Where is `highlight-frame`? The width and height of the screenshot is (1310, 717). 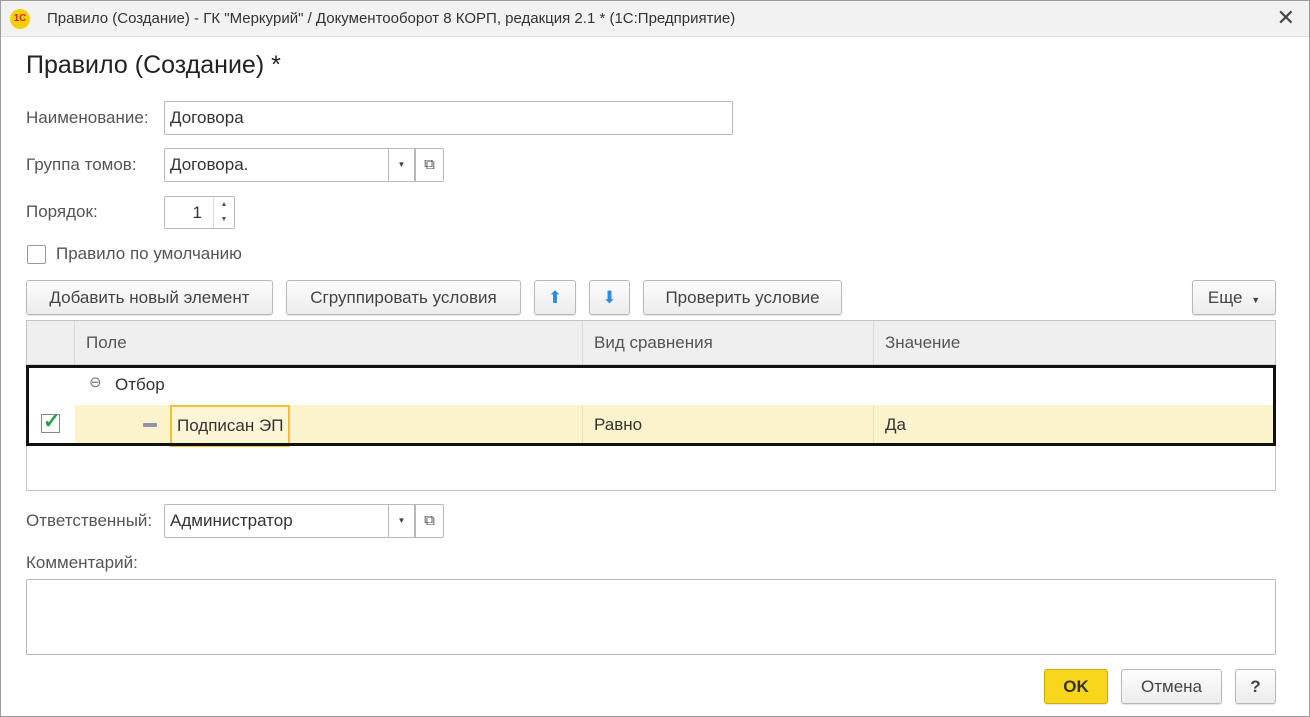 highlight-frame is located at coordinates (651, 405).